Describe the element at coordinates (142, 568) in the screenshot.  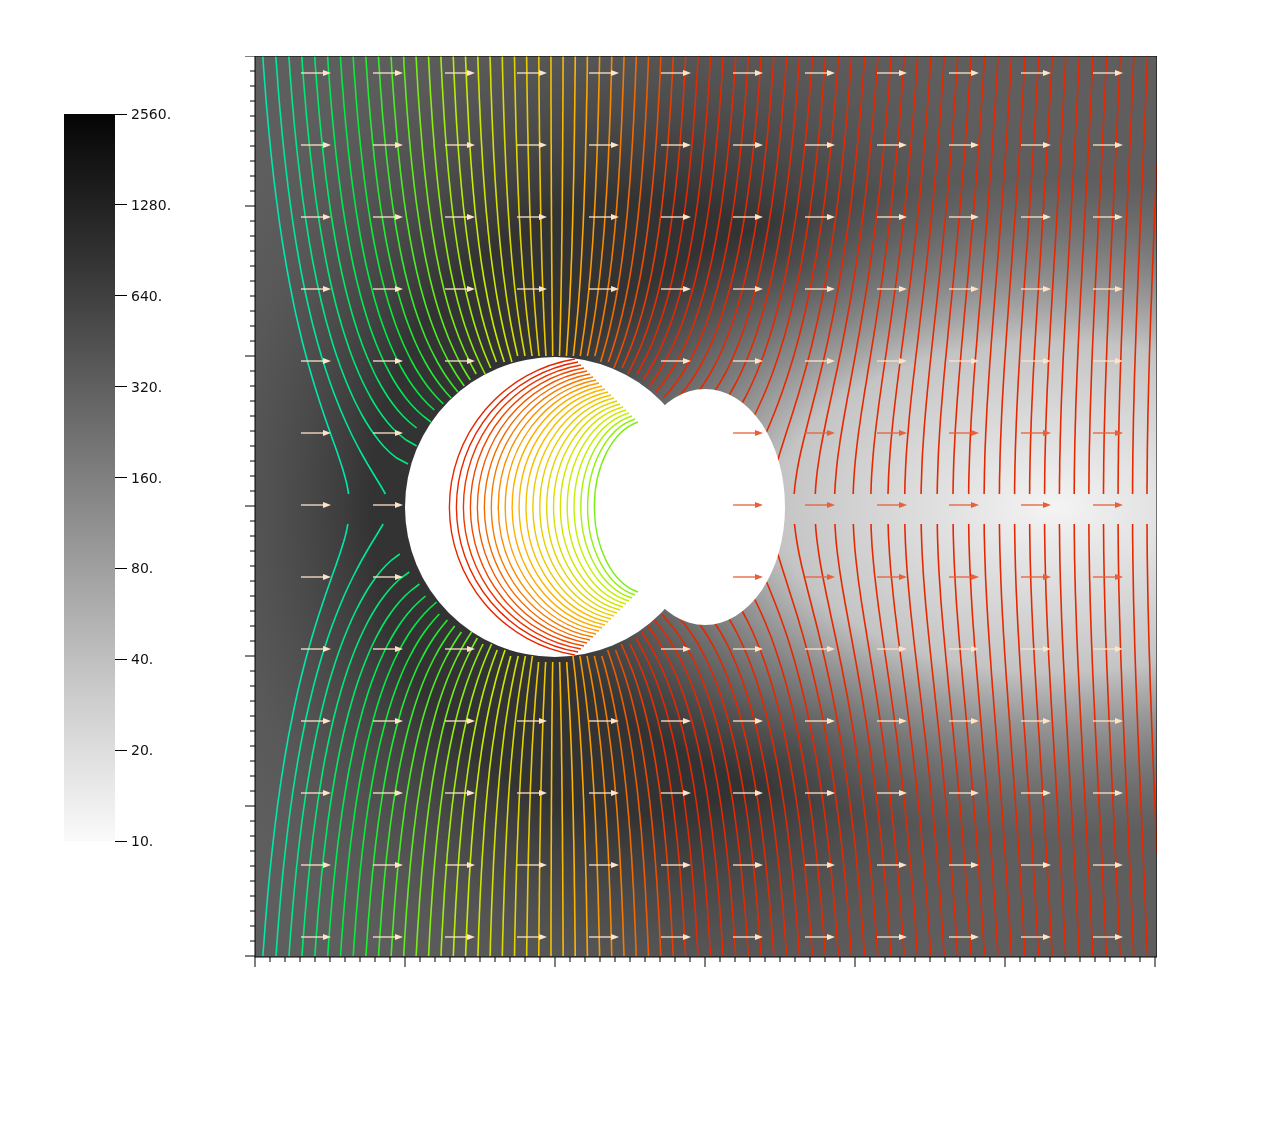
I see `legend-label: 80.` at that location.